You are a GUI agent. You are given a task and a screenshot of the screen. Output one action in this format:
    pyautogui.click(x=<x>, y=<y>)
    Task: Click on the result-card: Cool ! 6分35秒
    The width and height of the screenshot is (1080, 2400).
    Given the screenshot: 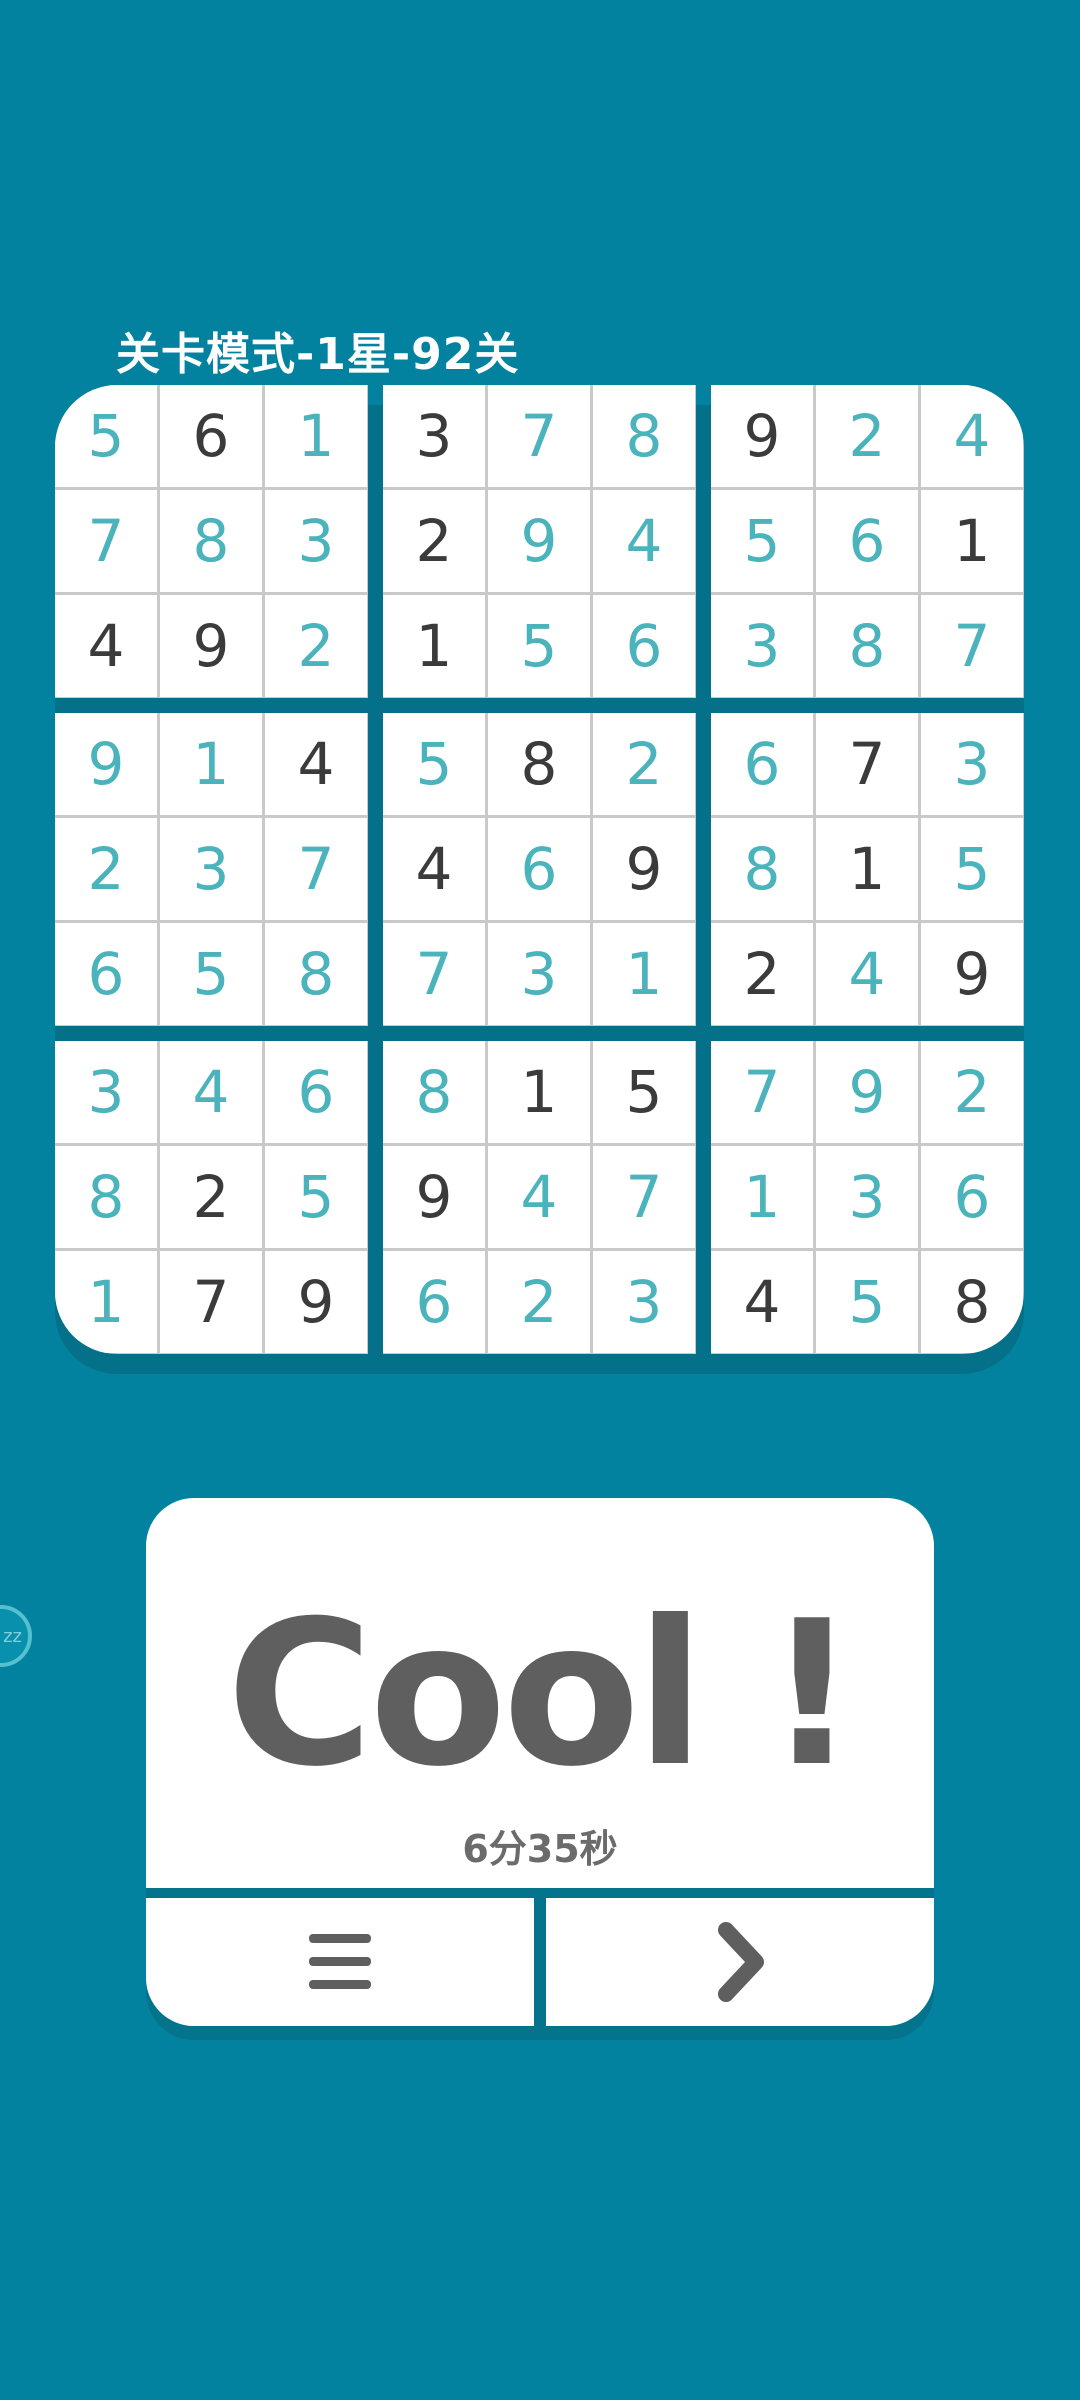 What is the action you would take?
    pyautogui.click(x=540, y=1693)
    